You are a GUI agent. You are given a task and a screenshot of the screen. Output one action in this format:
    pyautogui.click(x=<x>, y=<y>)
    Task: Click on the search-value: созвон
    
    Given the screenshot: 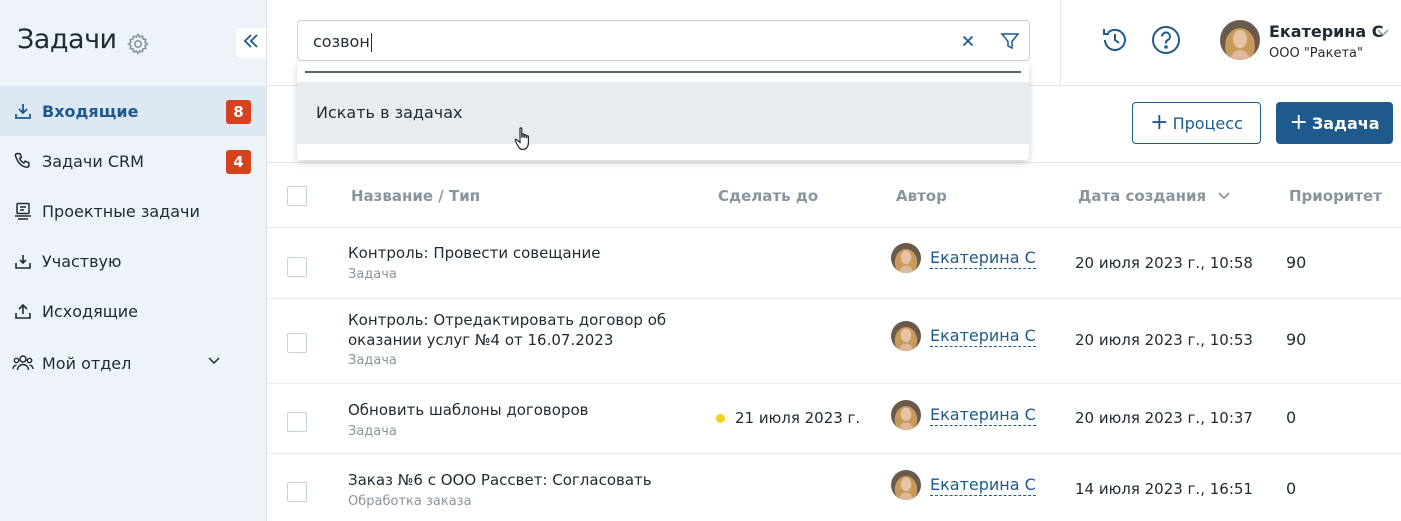 What is the action you would take?
    pyautogui.click(x=342, y=42)
    